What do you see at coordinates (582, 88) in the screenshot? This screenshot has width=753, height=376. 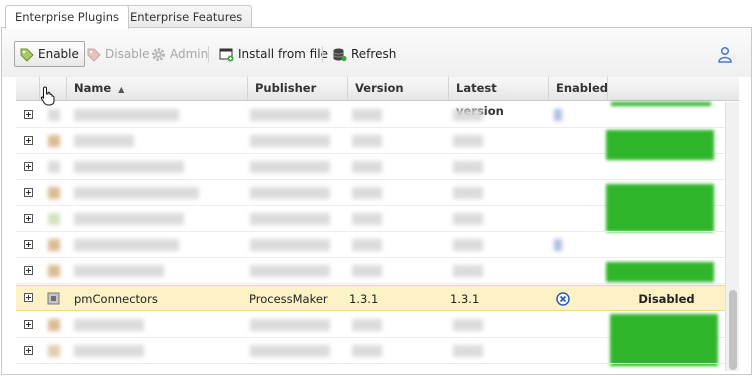 I see `column-enabled-label: Enabled` at bounding box center [582, 88].